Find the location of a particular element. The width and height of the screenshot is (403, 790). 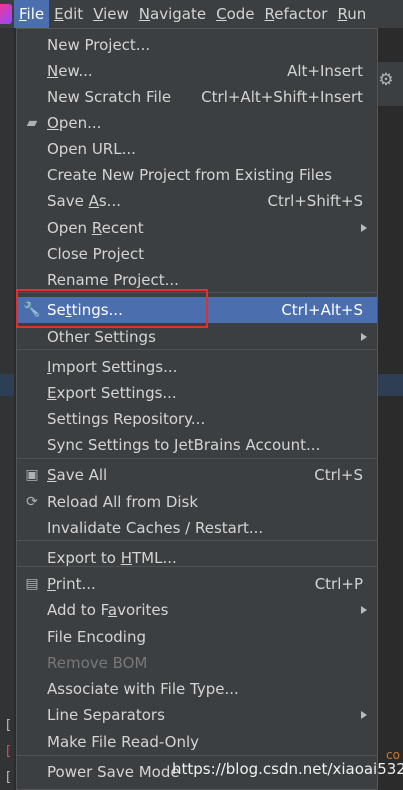

menu-mnemonic: F is located at coordinates (23, 14).